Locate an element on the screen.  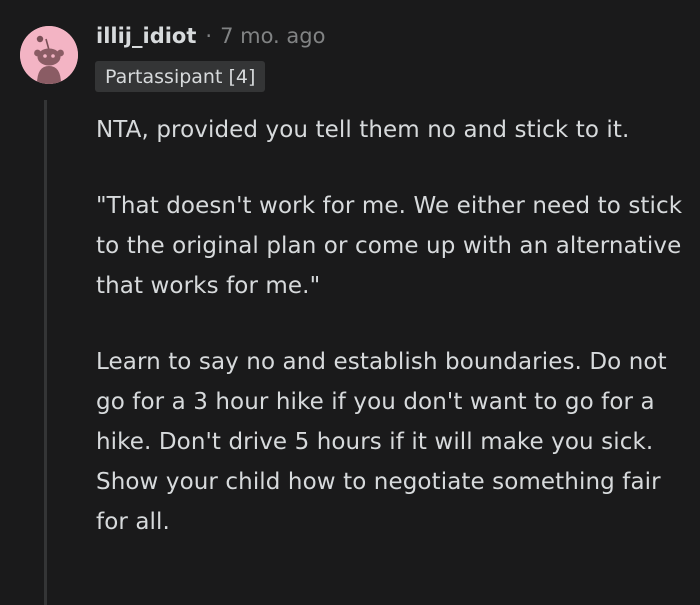
comment-header: illij_idiot · 7 mo. ago is located at coordinates (210, 36).